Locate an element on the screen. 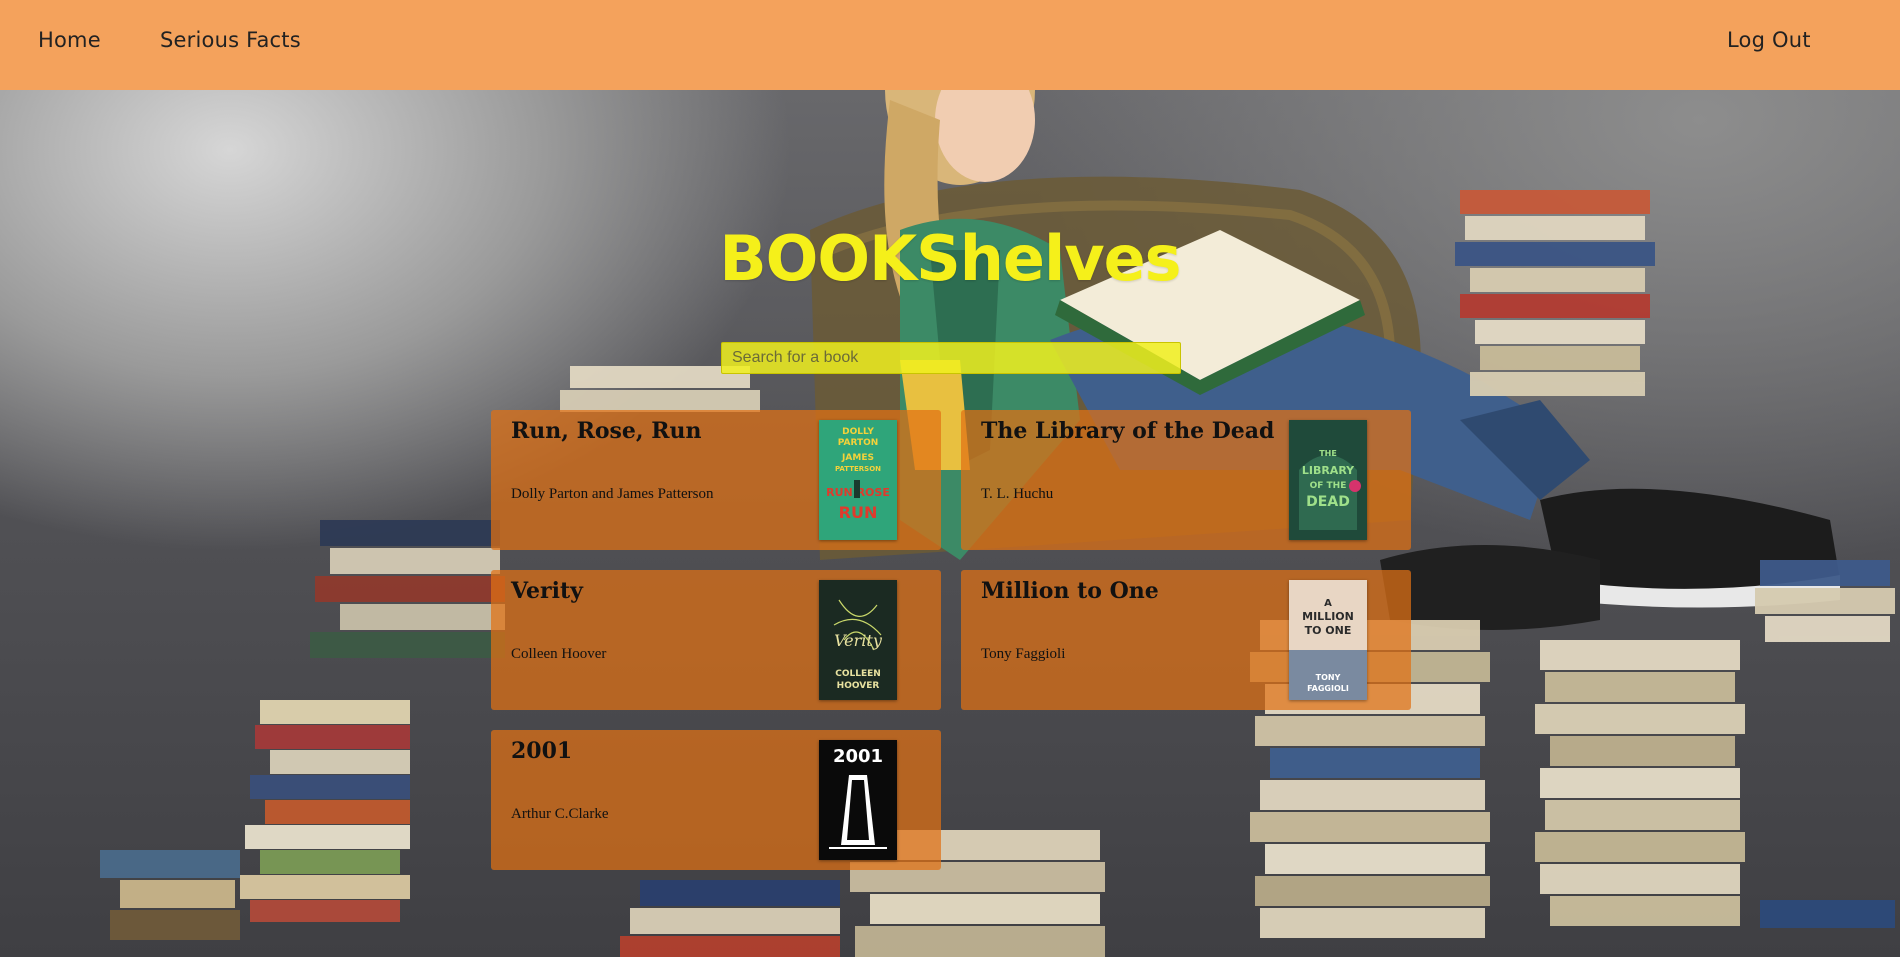  book-cover-image: THE LIBRARY OF THE DEAD is located at coordinates (1328, 480).